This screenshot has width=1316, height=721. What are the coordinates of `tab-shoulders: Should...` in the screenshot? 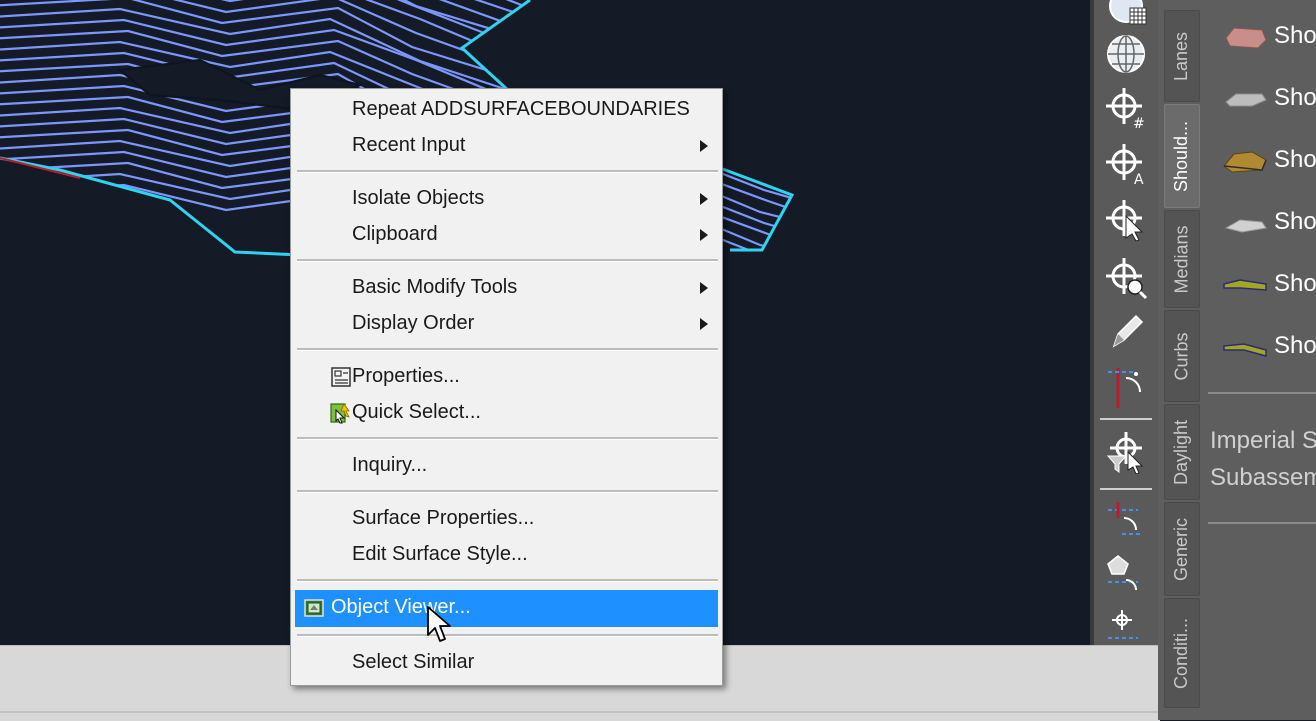 It's located at (1182, 156).